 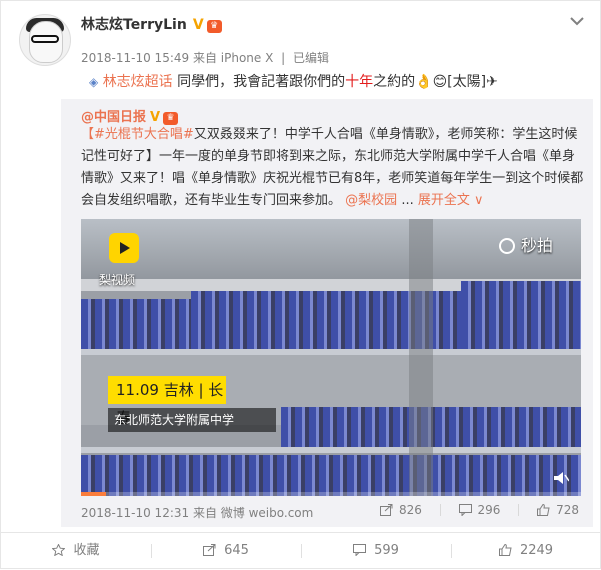 I want to click on post-text: ◈ 林志炫超话 同學們，我會記著跟你們的十年之約的👌😊[太陽]✈, so click(x=293, y=81).